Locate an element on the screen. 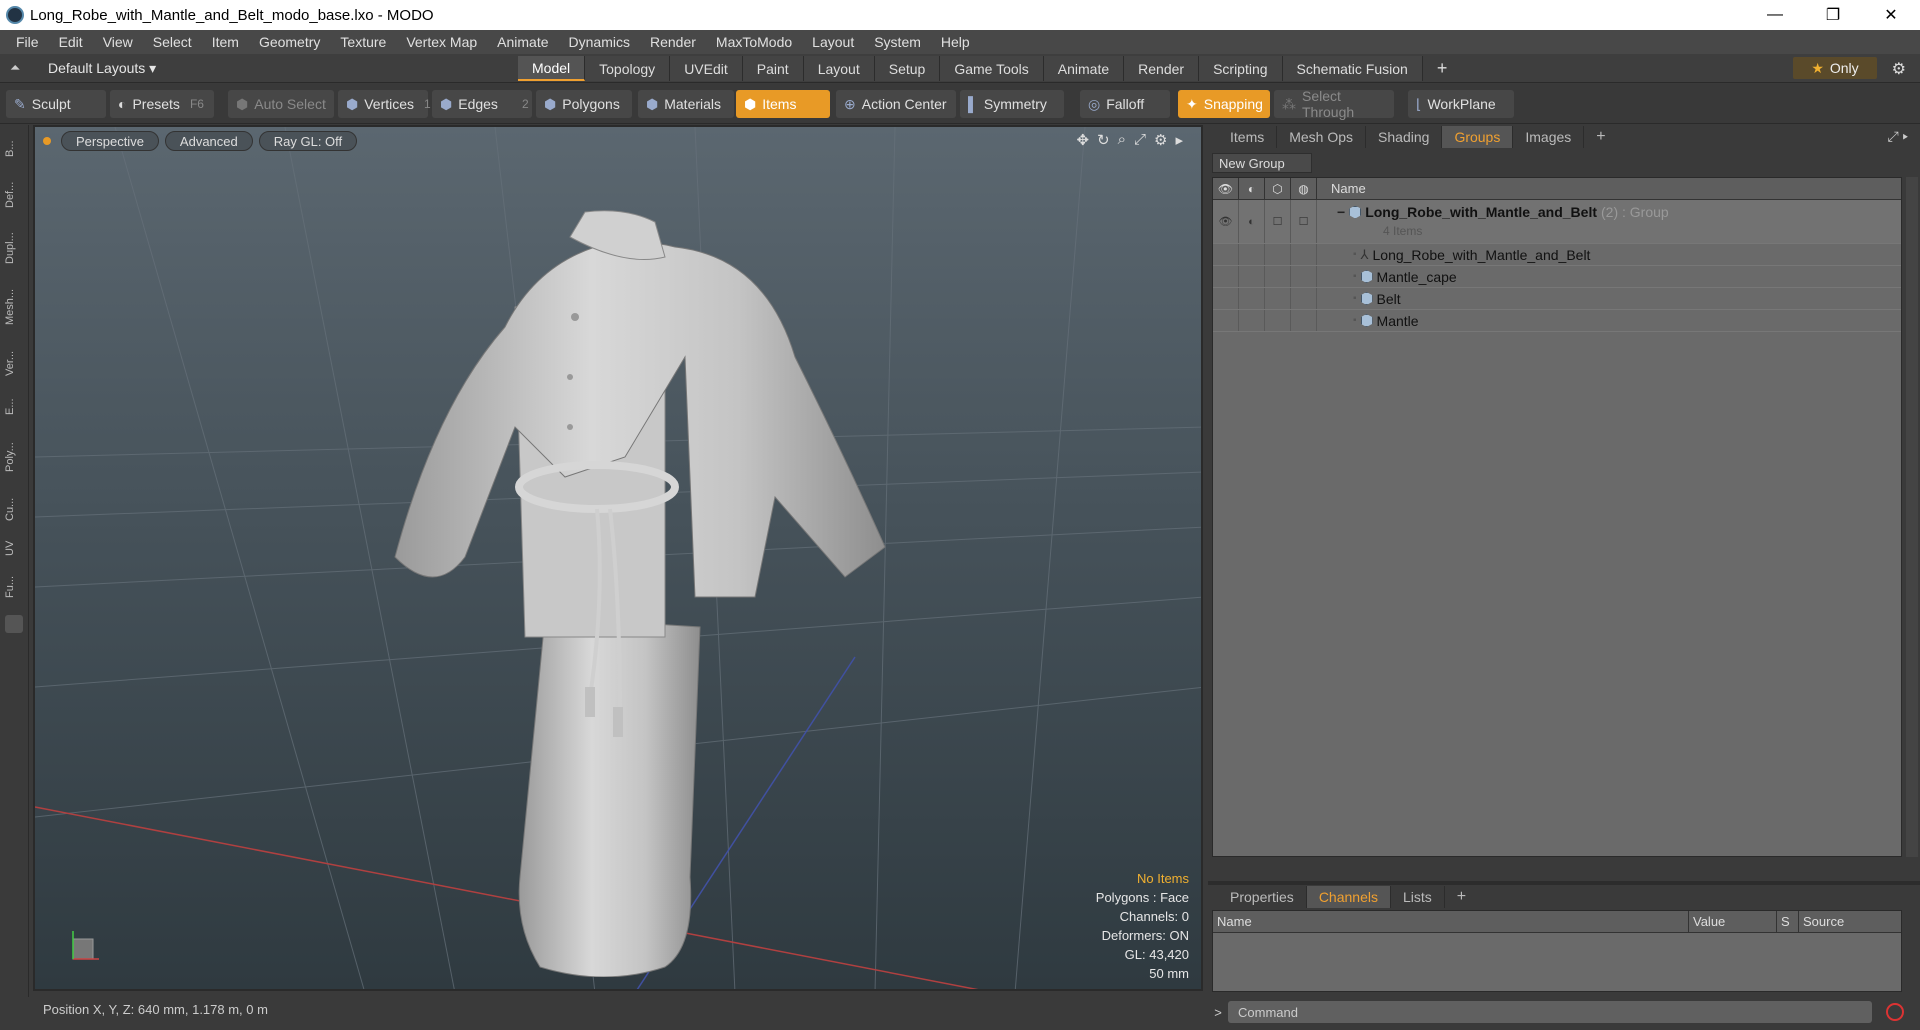 This screenshot has height=1030, width=1920. tab-schematic-fusion: Schematic Fusion is located at coordinates (1352, 68).